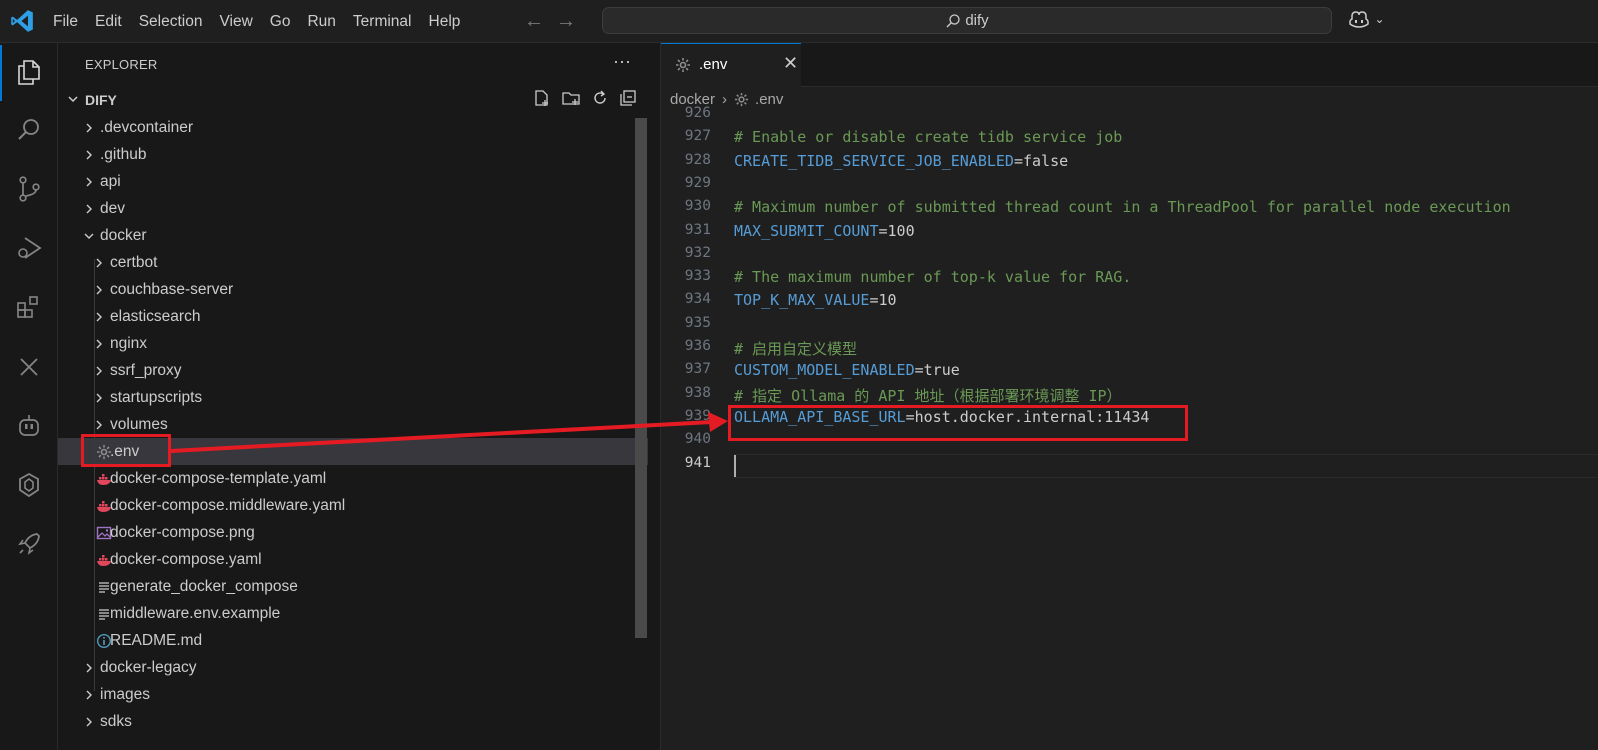  I want to click on search-icon, so click(28, 129).